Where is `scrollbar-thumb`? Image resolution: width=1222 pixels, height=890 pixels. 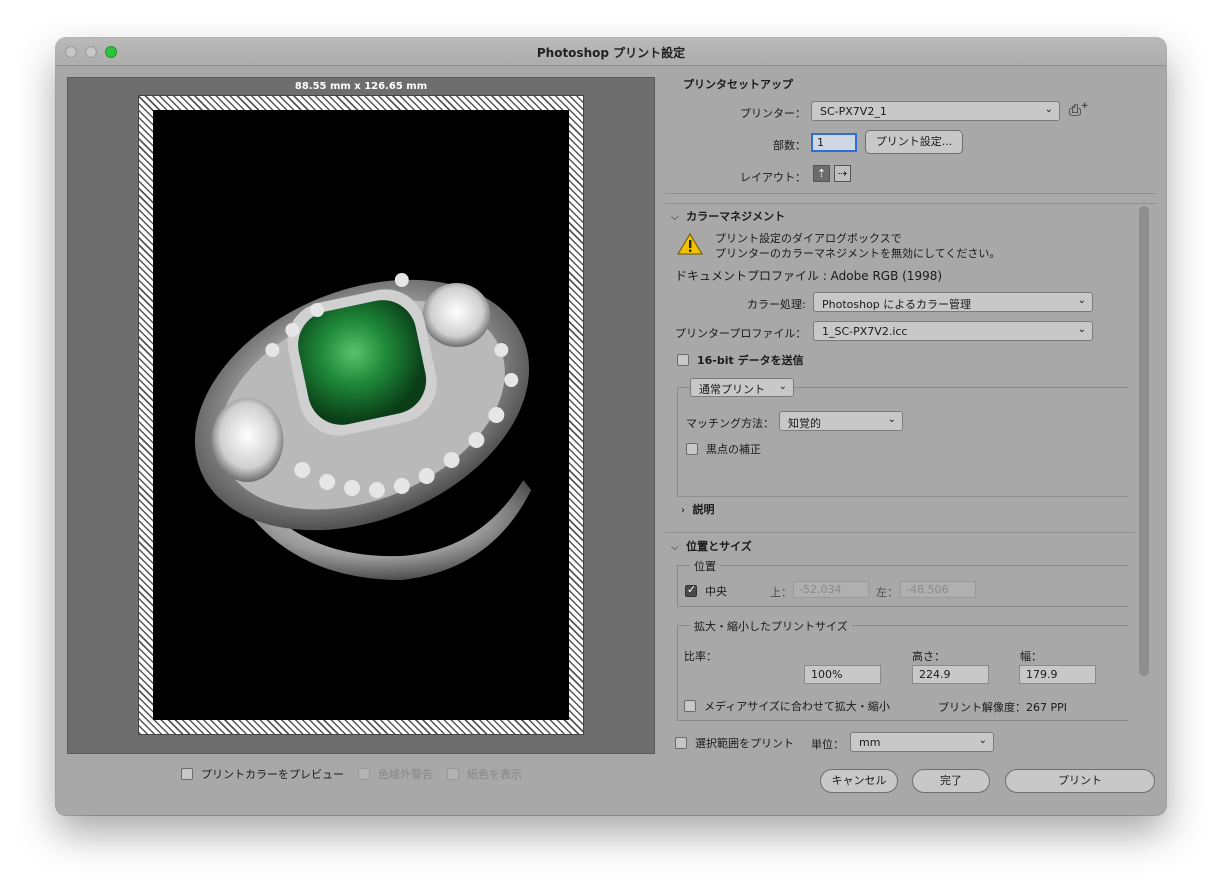
scrollbar-thumb is located at coordinates (1144, 441).